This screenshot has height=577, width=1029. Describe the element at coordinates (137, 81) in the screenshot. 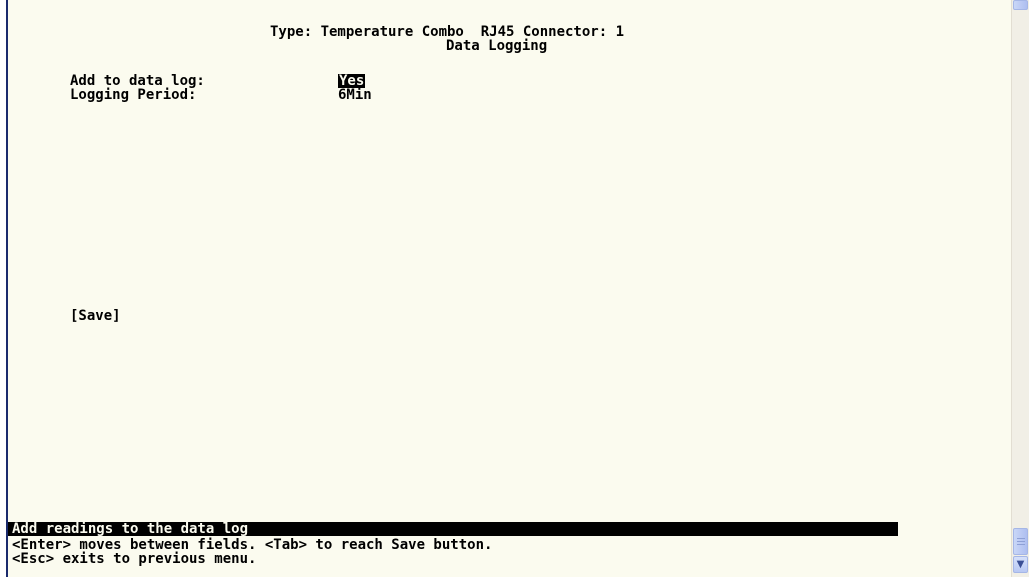

I see `add-to-data-log-label: Add to data log:` at that location.